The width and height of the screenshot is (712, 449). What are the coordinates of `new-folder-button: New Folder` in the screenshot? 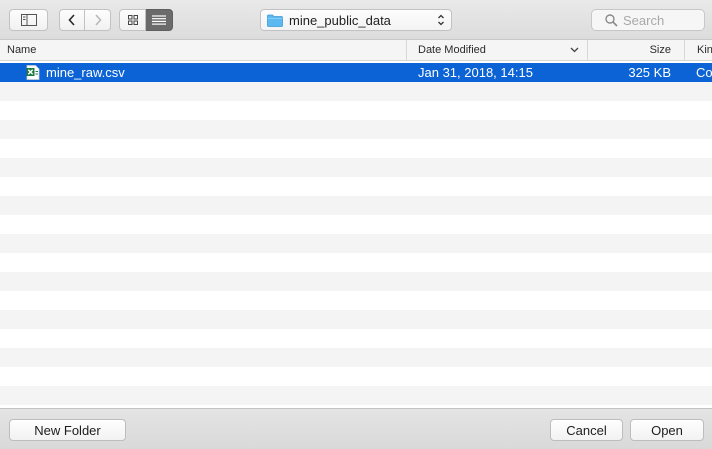 It's located at (67, 430).